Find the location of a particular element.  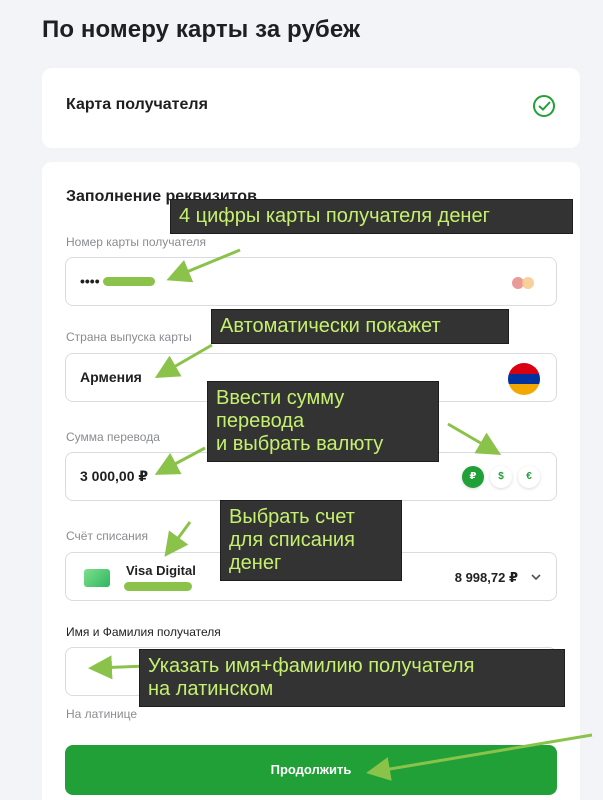

annotation-card-digits: 4 цифры карты получателя денег is located at coordinates (371, 216).